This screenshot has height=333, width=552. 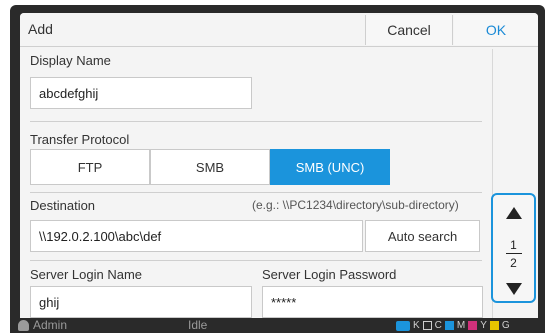 What do you see at coordinates (372, 302) in the screenshot?
I see `server-login-password-field: *****` at bounding box center [372, 302].